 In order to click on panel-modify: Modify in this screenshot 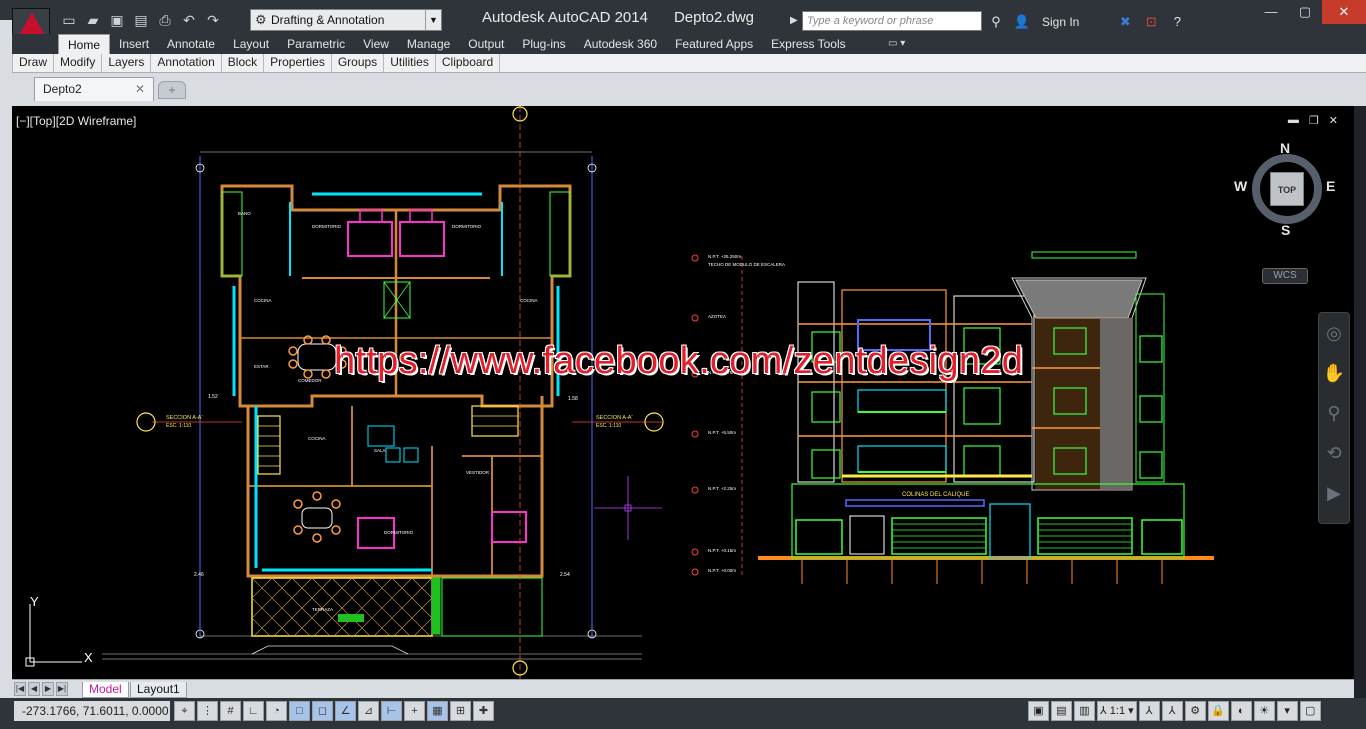, I will do `click(78, 63)`.